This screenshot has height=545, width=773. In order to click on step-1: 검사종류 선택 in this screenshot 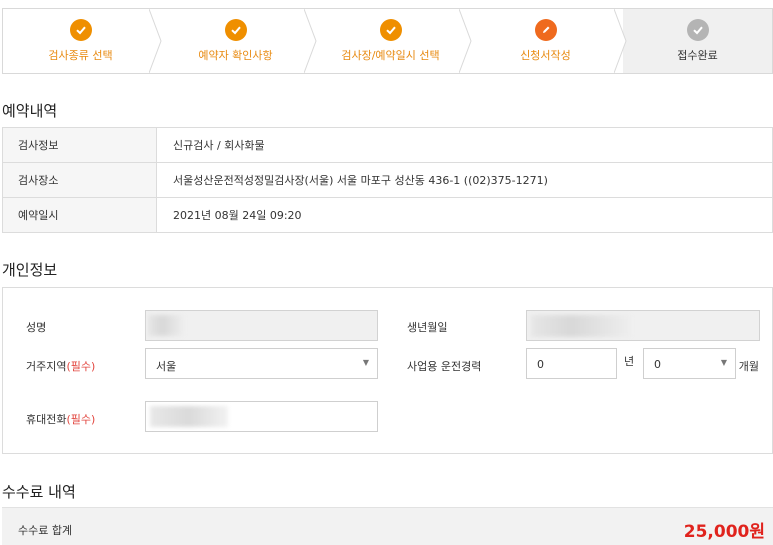, I will do `click(82, 41)`.